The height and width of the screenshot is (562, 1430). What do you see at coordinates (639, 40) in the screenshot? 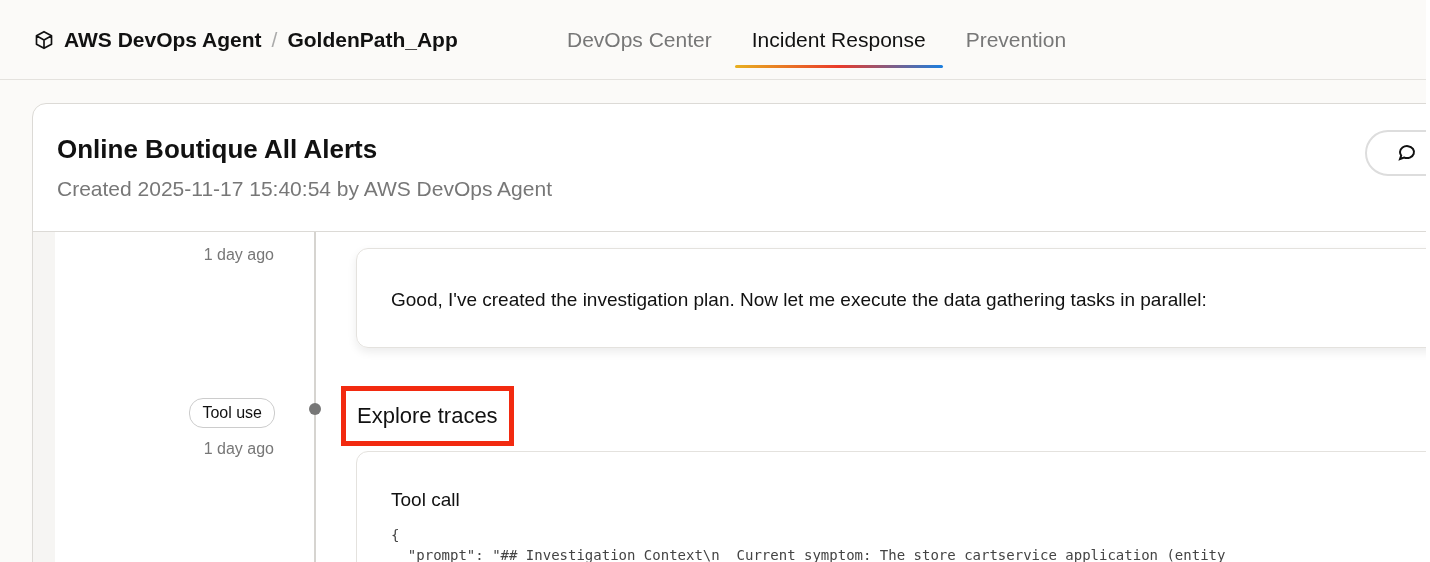
I see `nav-tab: DevOps Center` at bounding box center [639, 40].